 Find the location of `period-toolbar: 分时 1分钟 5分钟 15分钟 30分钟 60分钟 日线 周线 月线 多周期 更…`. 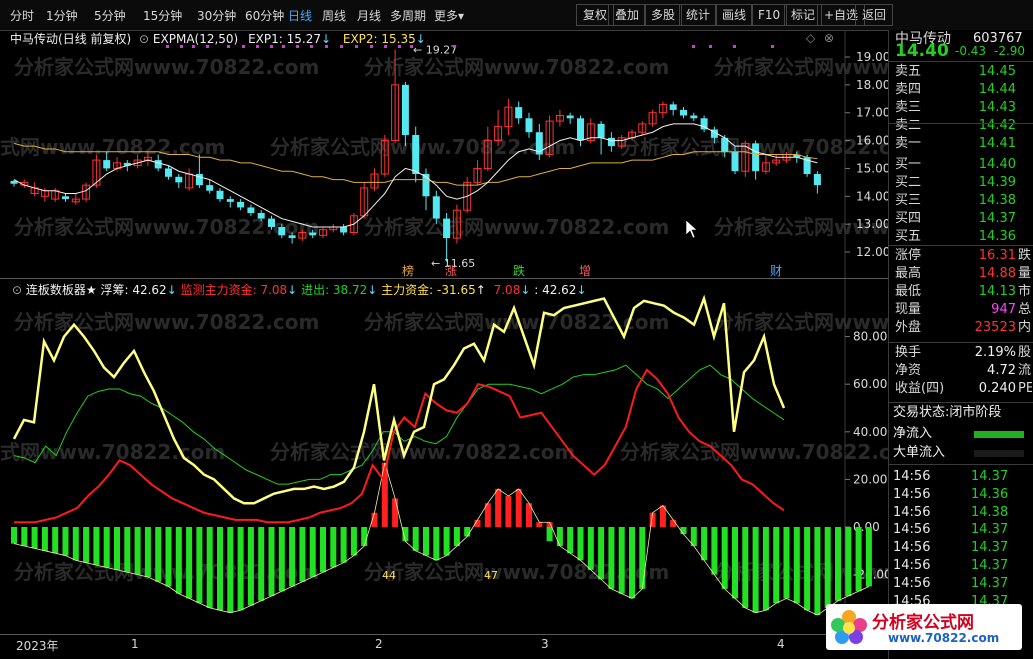

period-toolbar: 分时 1分钟 5分钟 15分钟 30分钟 60分钟 日线 周线 月线 多周期 更… is located at coordinates (516, 15).